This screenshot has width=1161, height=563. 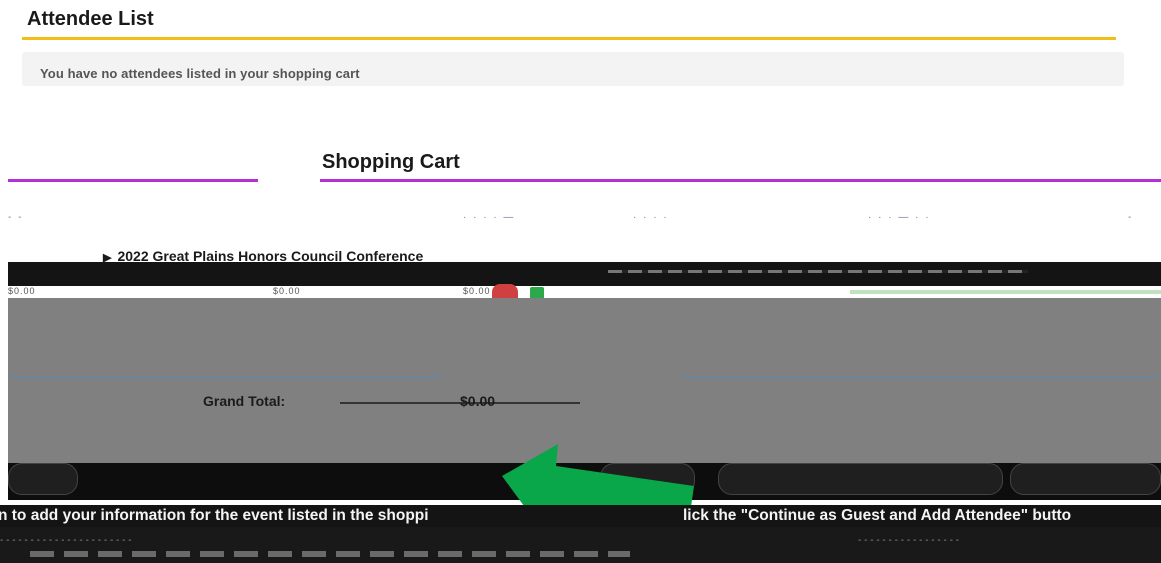 I want to click on shopping-cart-divider-left, so click(x=133, y=180).